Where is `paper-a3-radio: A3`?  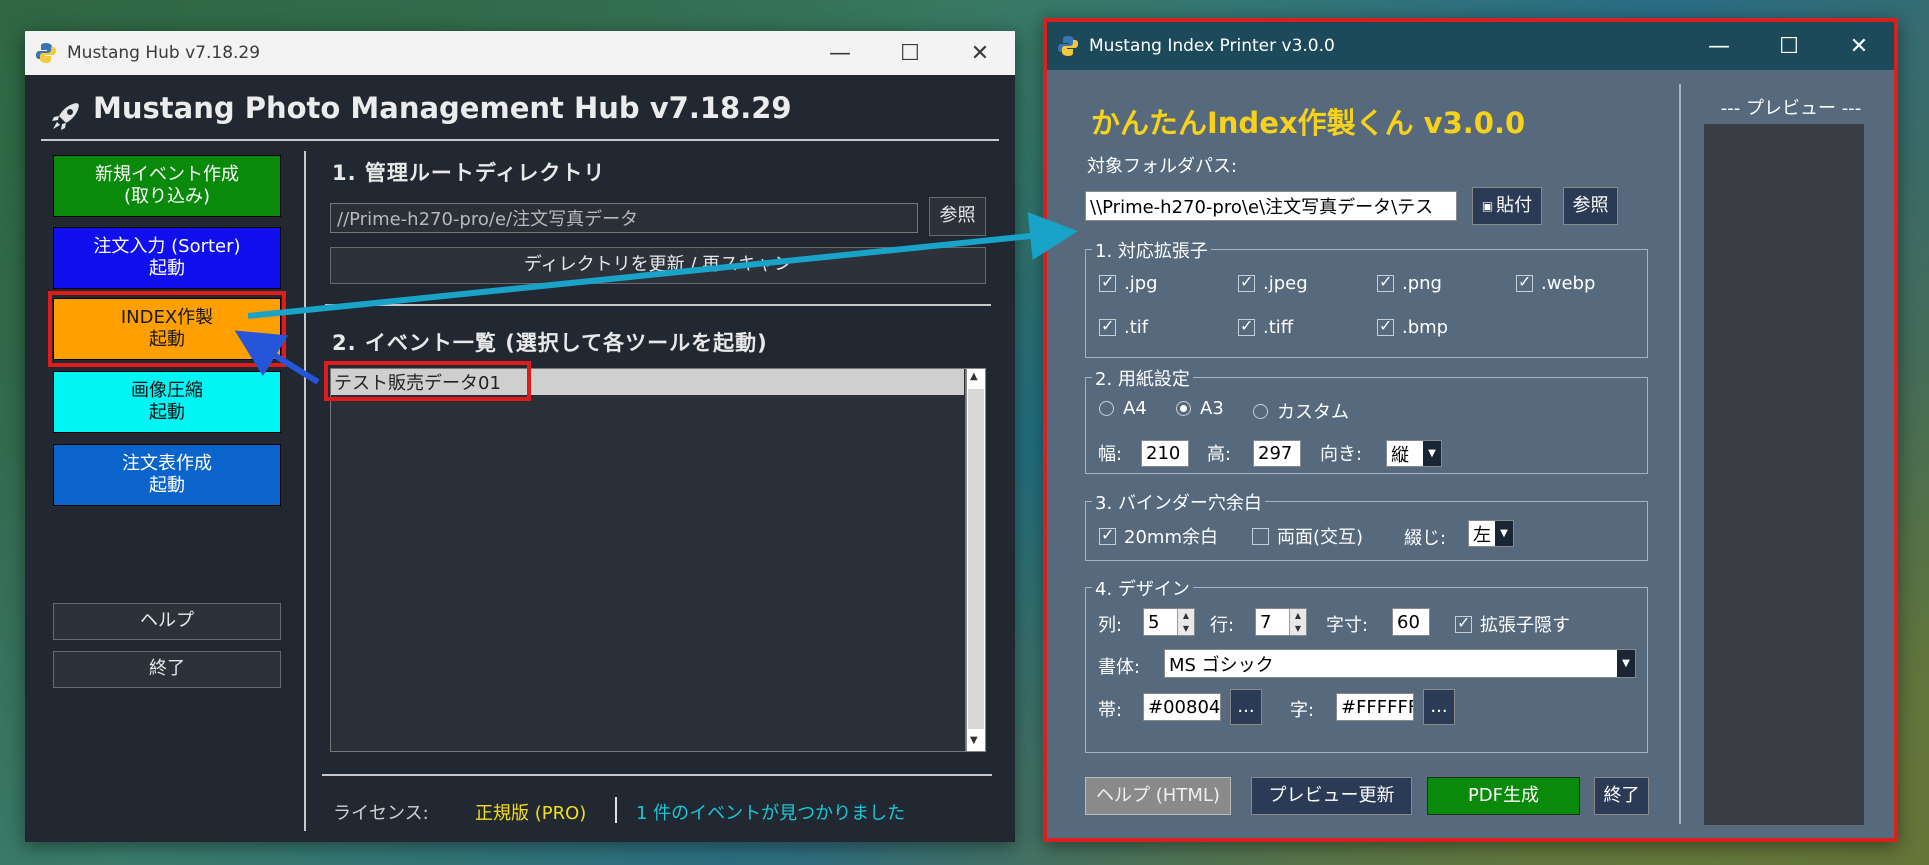 paper-a3-radio: A3 is located at coordinates (1200, 408).